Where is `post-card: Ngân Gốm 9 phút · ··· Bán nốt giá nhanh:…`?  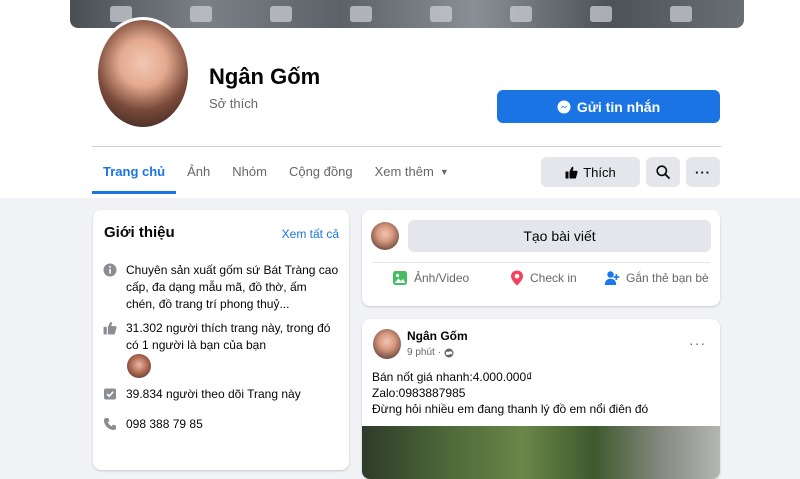
post-card: Ngân Gốm 9 phút · ··· Bán nốt giá nhanh:… is located at coordinates (541, 399).